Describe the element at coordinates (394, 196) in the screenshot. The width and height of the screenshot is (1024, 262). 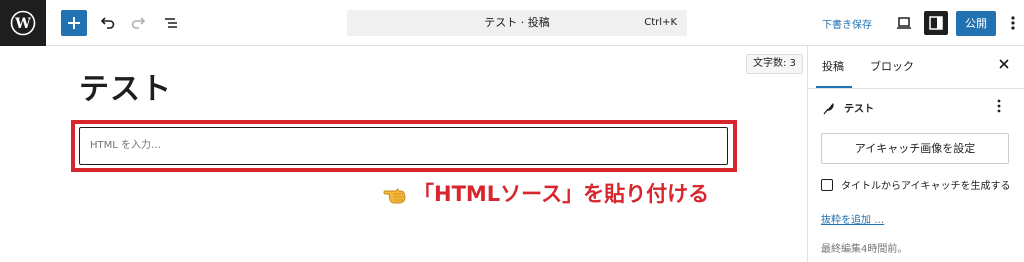
I see `pointing-hand-icon` at that location.